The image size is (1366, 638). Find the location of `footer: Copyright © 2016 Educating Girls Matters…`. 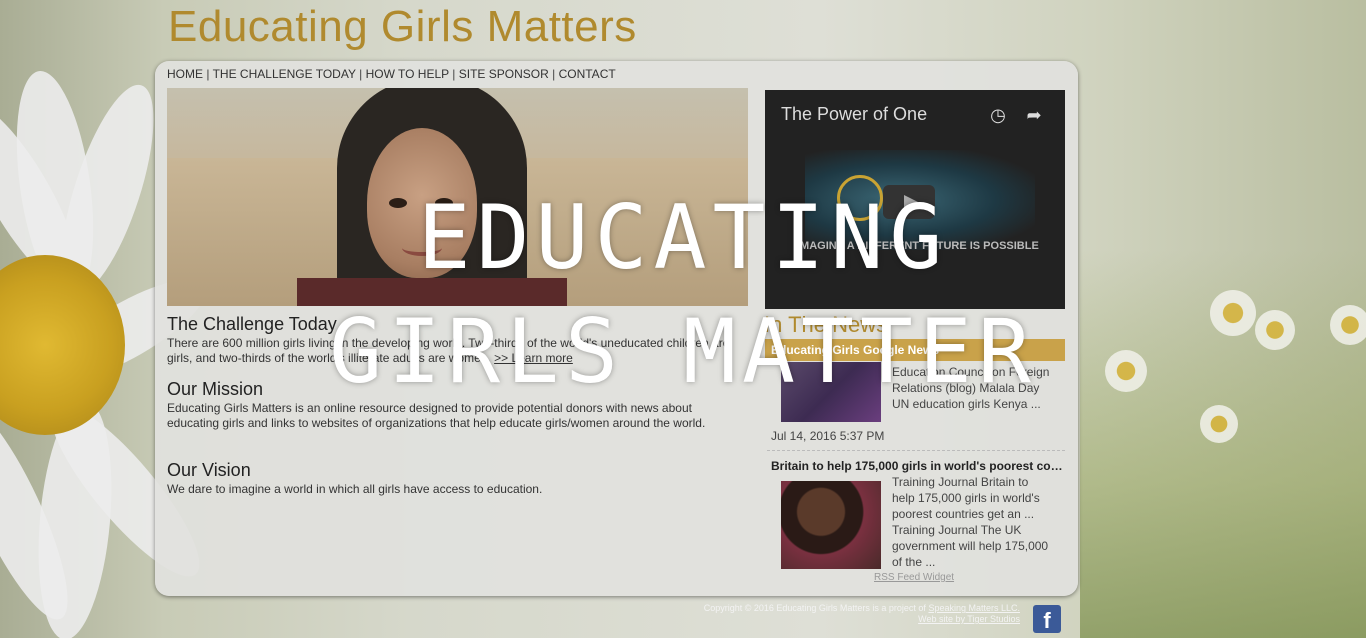

footer: Copyright © 2016 Educating Girls Matters… is located at coordinates (840, 614).